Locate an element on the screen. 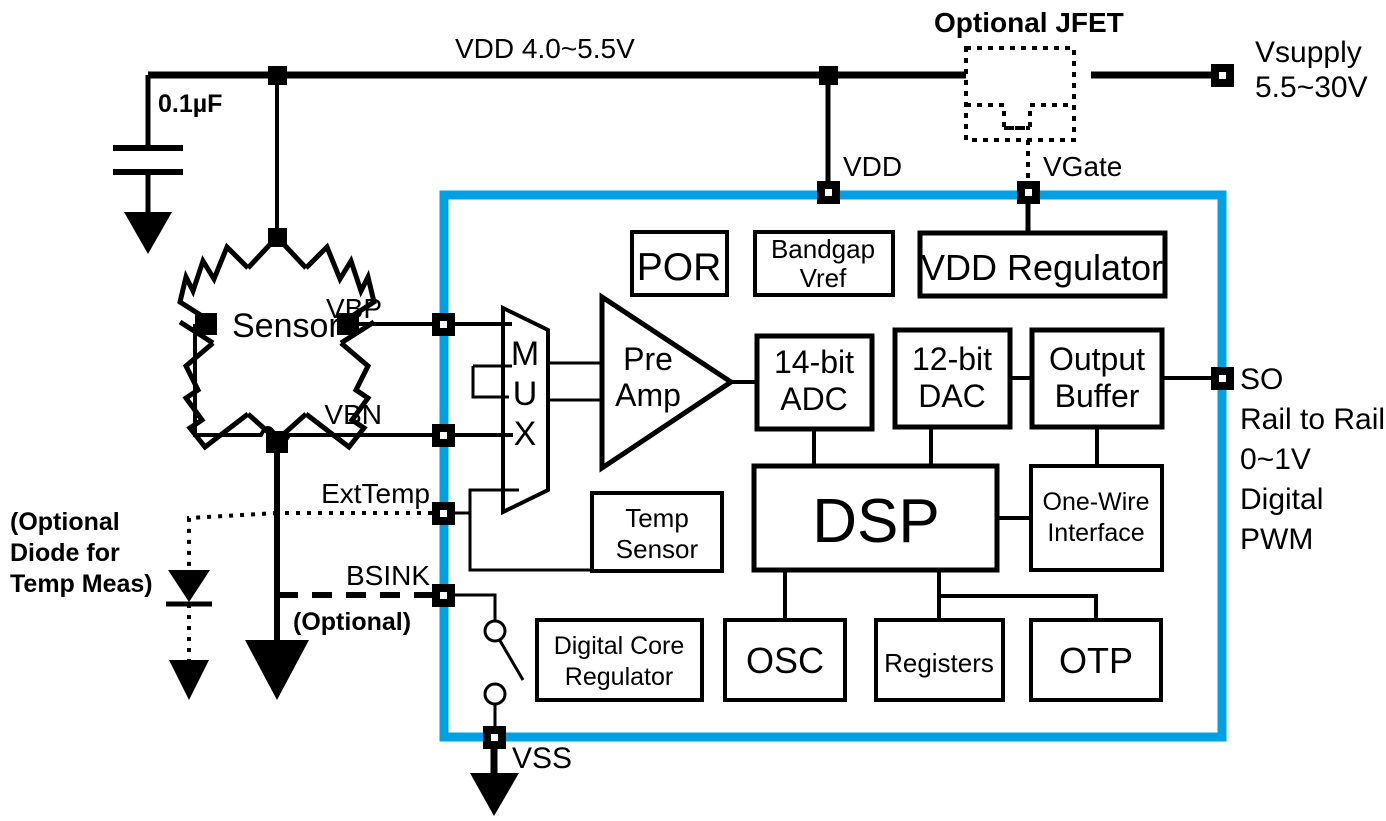  junction-vdd-sensor is located at coordinates (277, 75).